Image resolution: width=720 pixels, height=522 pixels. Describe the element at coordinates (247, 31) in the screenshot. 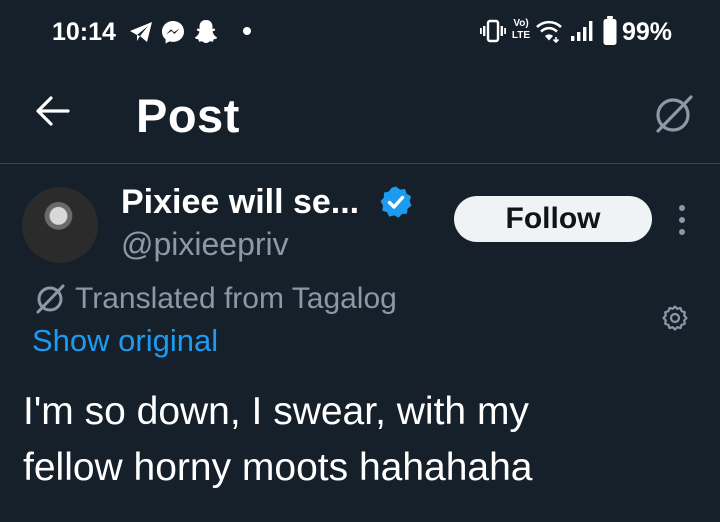

I see `dot-icon` at that location.